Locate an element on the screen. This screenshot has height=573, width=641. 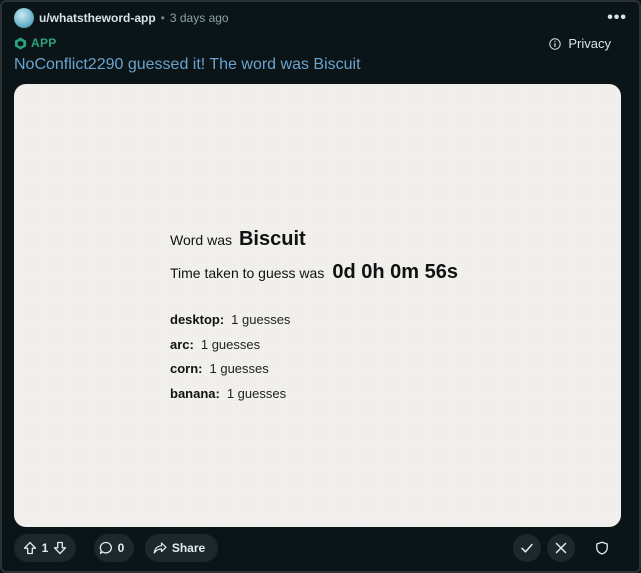
comment-bubble-icon is located at coordinates (105, 548).